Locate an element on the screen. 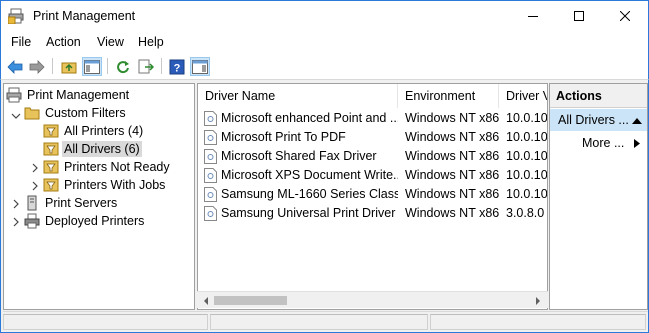 This screenshot has width=649, height=333. tree-item-printers-with-jobs: Printers With Jobs is located at coordinates (105, 185).